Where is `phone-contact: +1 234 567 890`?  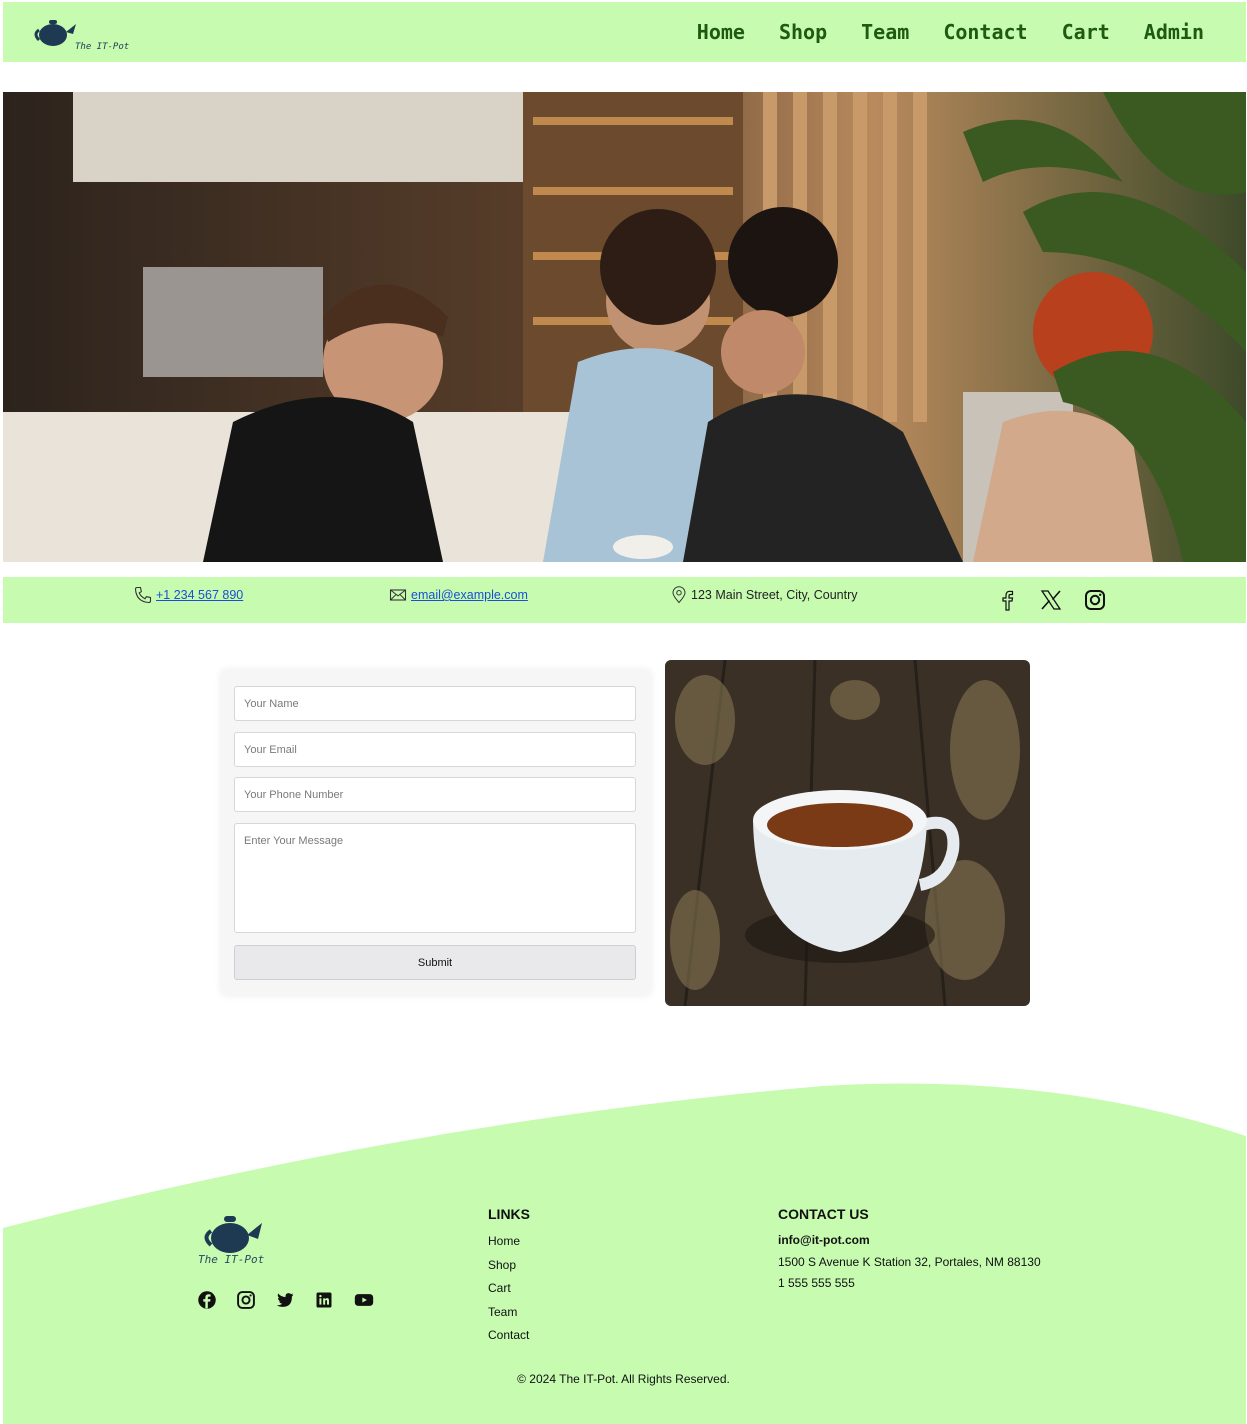
phone-contact: +1 234 567 890 is located at coordinates (188, 595).